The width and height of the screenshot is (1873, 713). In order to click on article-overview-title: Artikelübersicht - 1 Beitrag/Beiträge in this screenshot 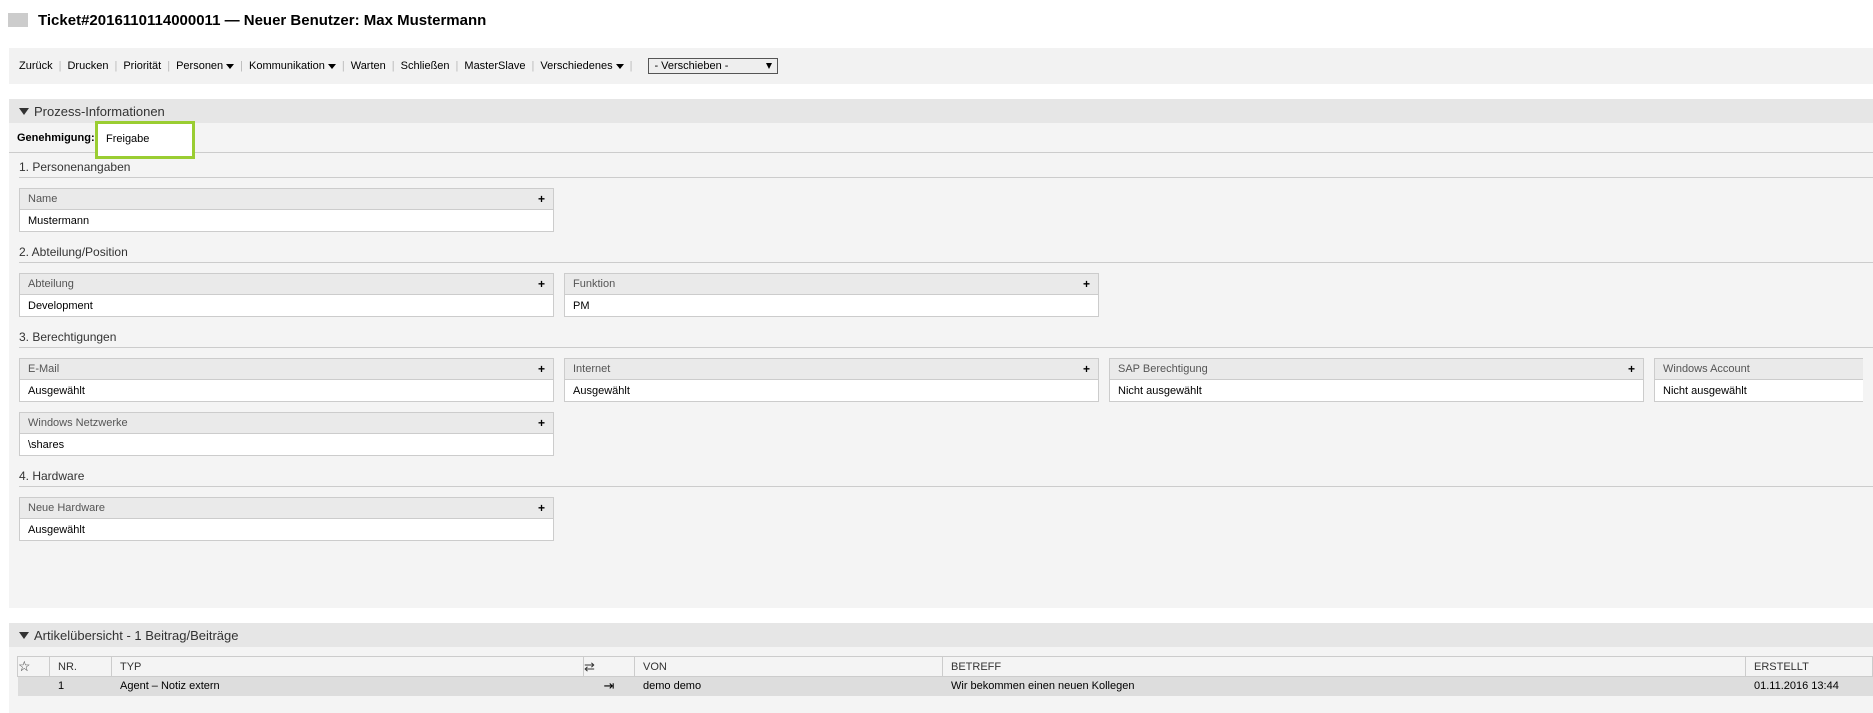, I will do `click(136, 635)`.